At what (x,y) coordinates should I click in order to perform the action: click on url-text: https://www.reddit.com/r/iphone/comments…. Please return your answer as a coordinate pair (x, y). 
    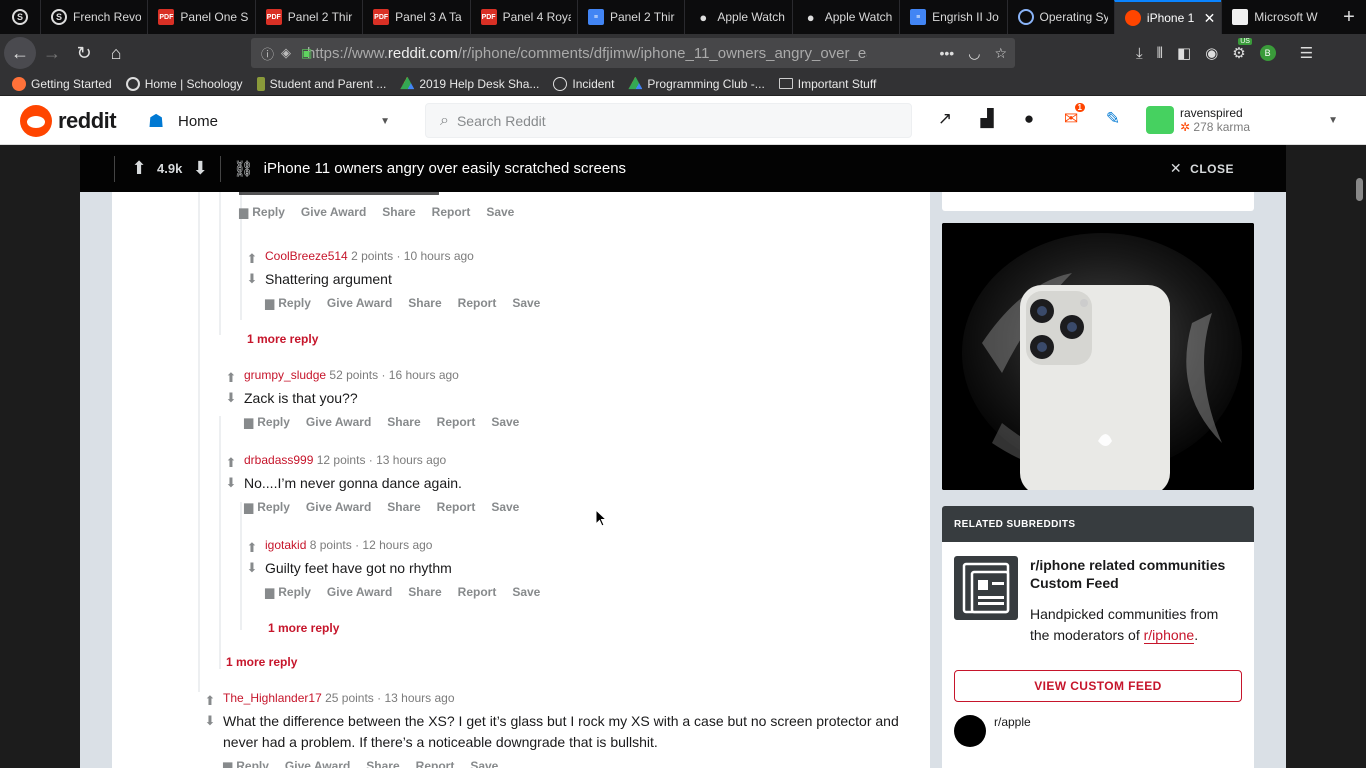
    Looking at the image, I should click on (587, 53).